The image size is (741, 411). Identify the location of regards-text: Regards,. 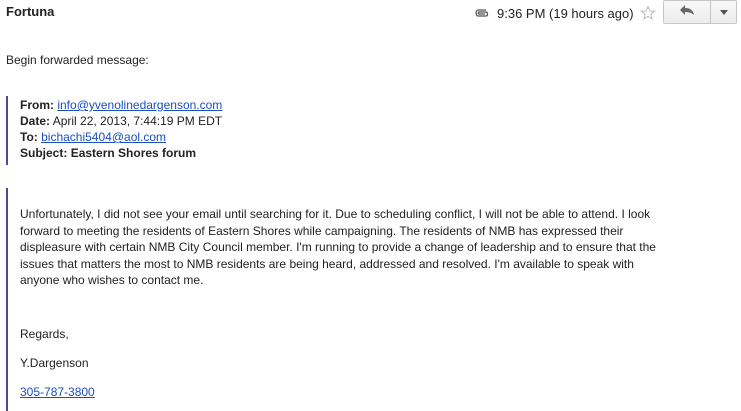
(44, 334).